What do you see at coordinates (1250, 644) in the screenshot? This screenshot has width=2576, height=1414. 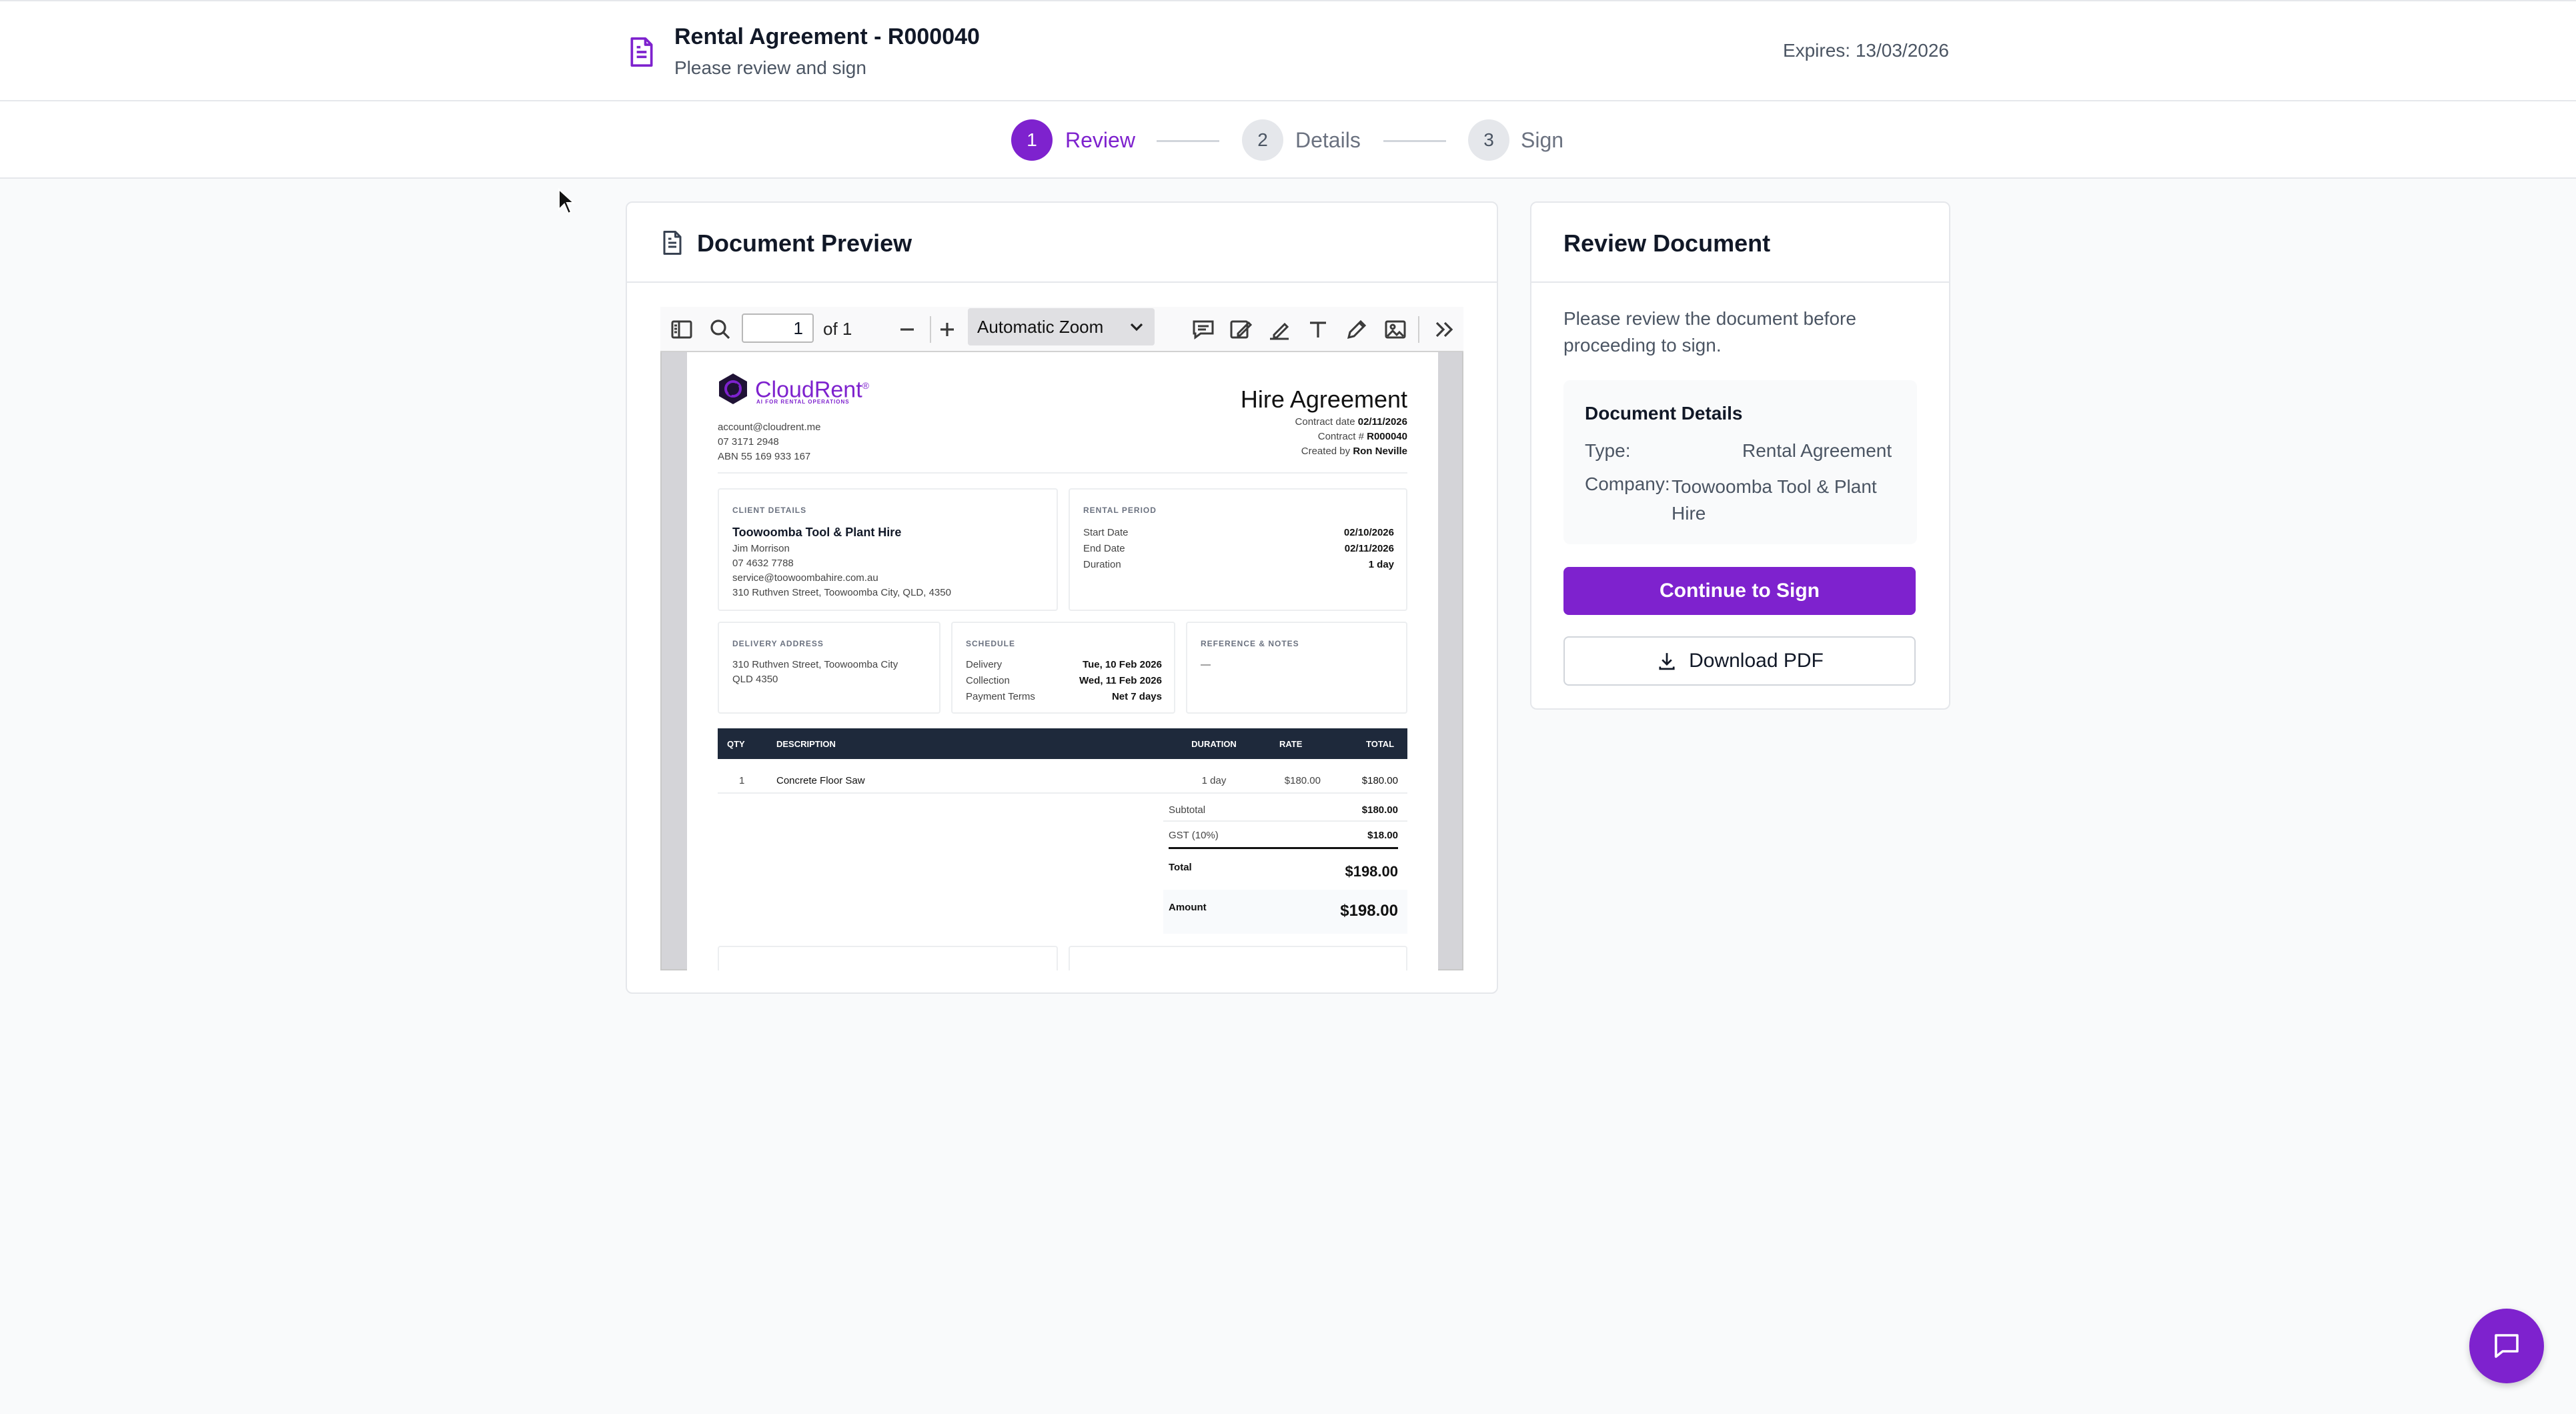 I see `reference-notes-label: REFERENCE & NOTES` at bounding box center [1250, 644].